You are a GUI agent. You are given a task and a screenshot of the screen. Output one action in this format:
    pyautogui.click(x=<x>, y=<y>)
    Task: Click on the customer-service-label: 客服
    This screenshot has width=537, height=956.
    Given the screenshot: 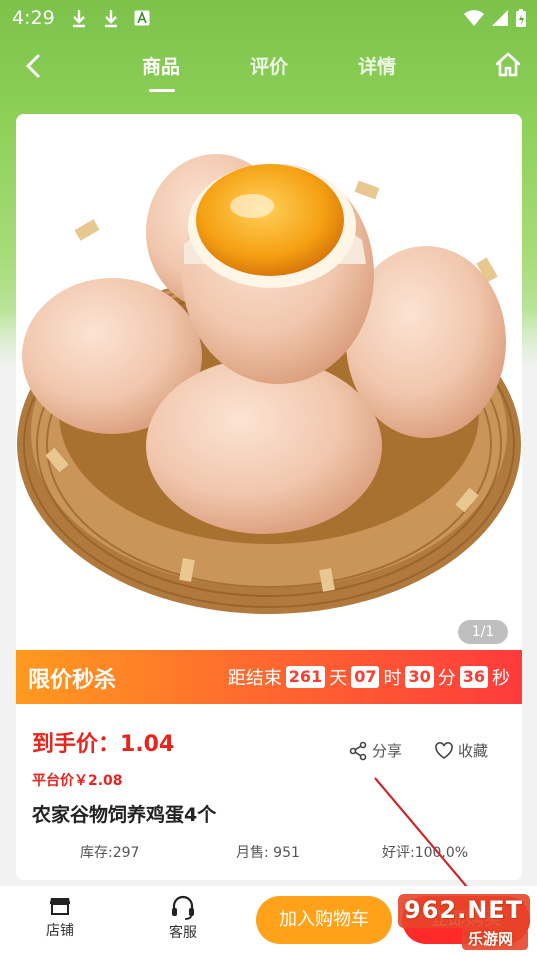 What is the action you would take?
    pyautogui.click(x=183, y=933)
    